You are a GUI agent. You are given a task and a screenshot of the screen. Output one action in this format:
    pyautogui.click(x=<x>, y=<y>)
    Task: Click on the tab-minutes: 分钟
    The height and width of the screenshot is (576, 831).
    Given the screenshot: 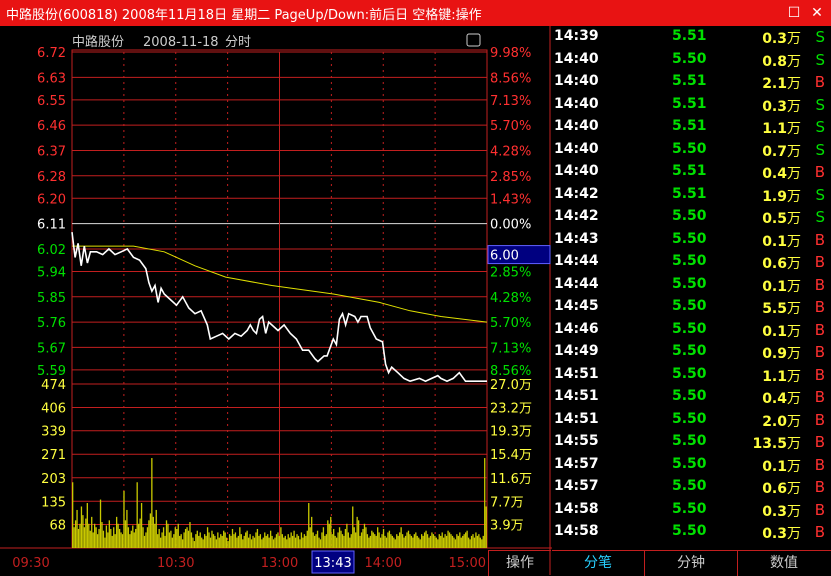 What is the action you would take?
    pyautogui.click(x=691, y=563)
    